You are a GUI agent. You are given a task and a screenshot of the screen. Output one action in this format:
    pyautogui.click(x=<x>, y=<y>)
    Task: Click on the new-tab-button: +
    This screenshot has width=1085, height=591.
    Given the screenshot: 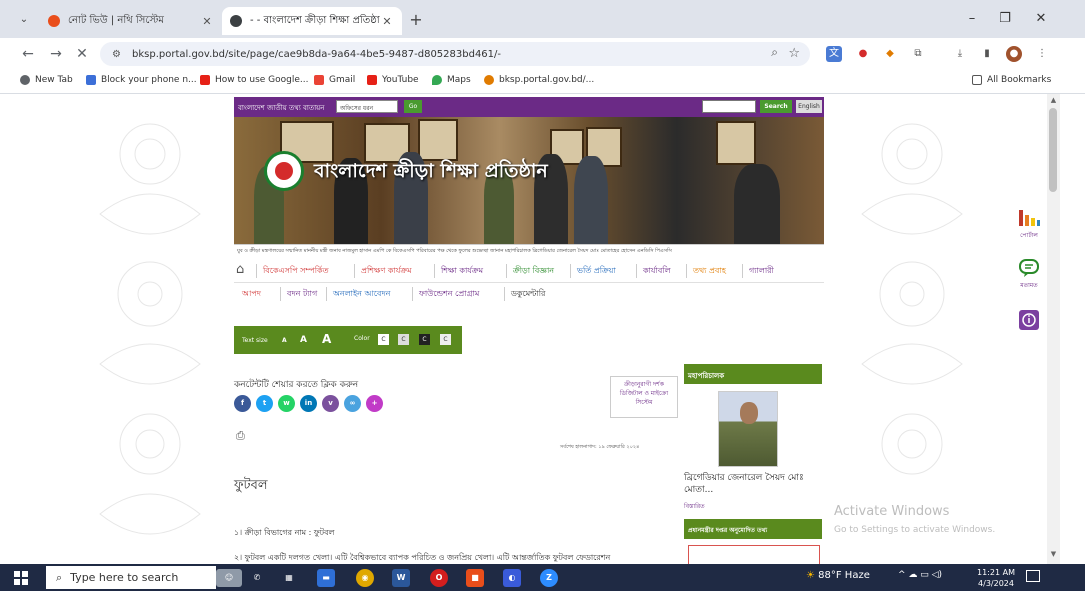 What is the action you would take?
    pyautogui.click(x=416, y=20)
    